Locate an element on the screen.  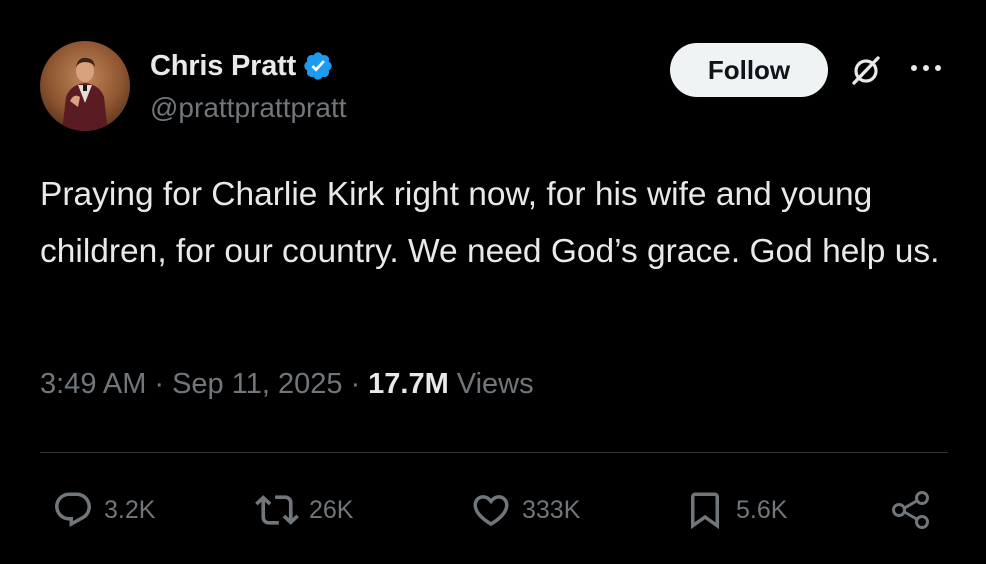
share-button is located at coordinates (916, 510).